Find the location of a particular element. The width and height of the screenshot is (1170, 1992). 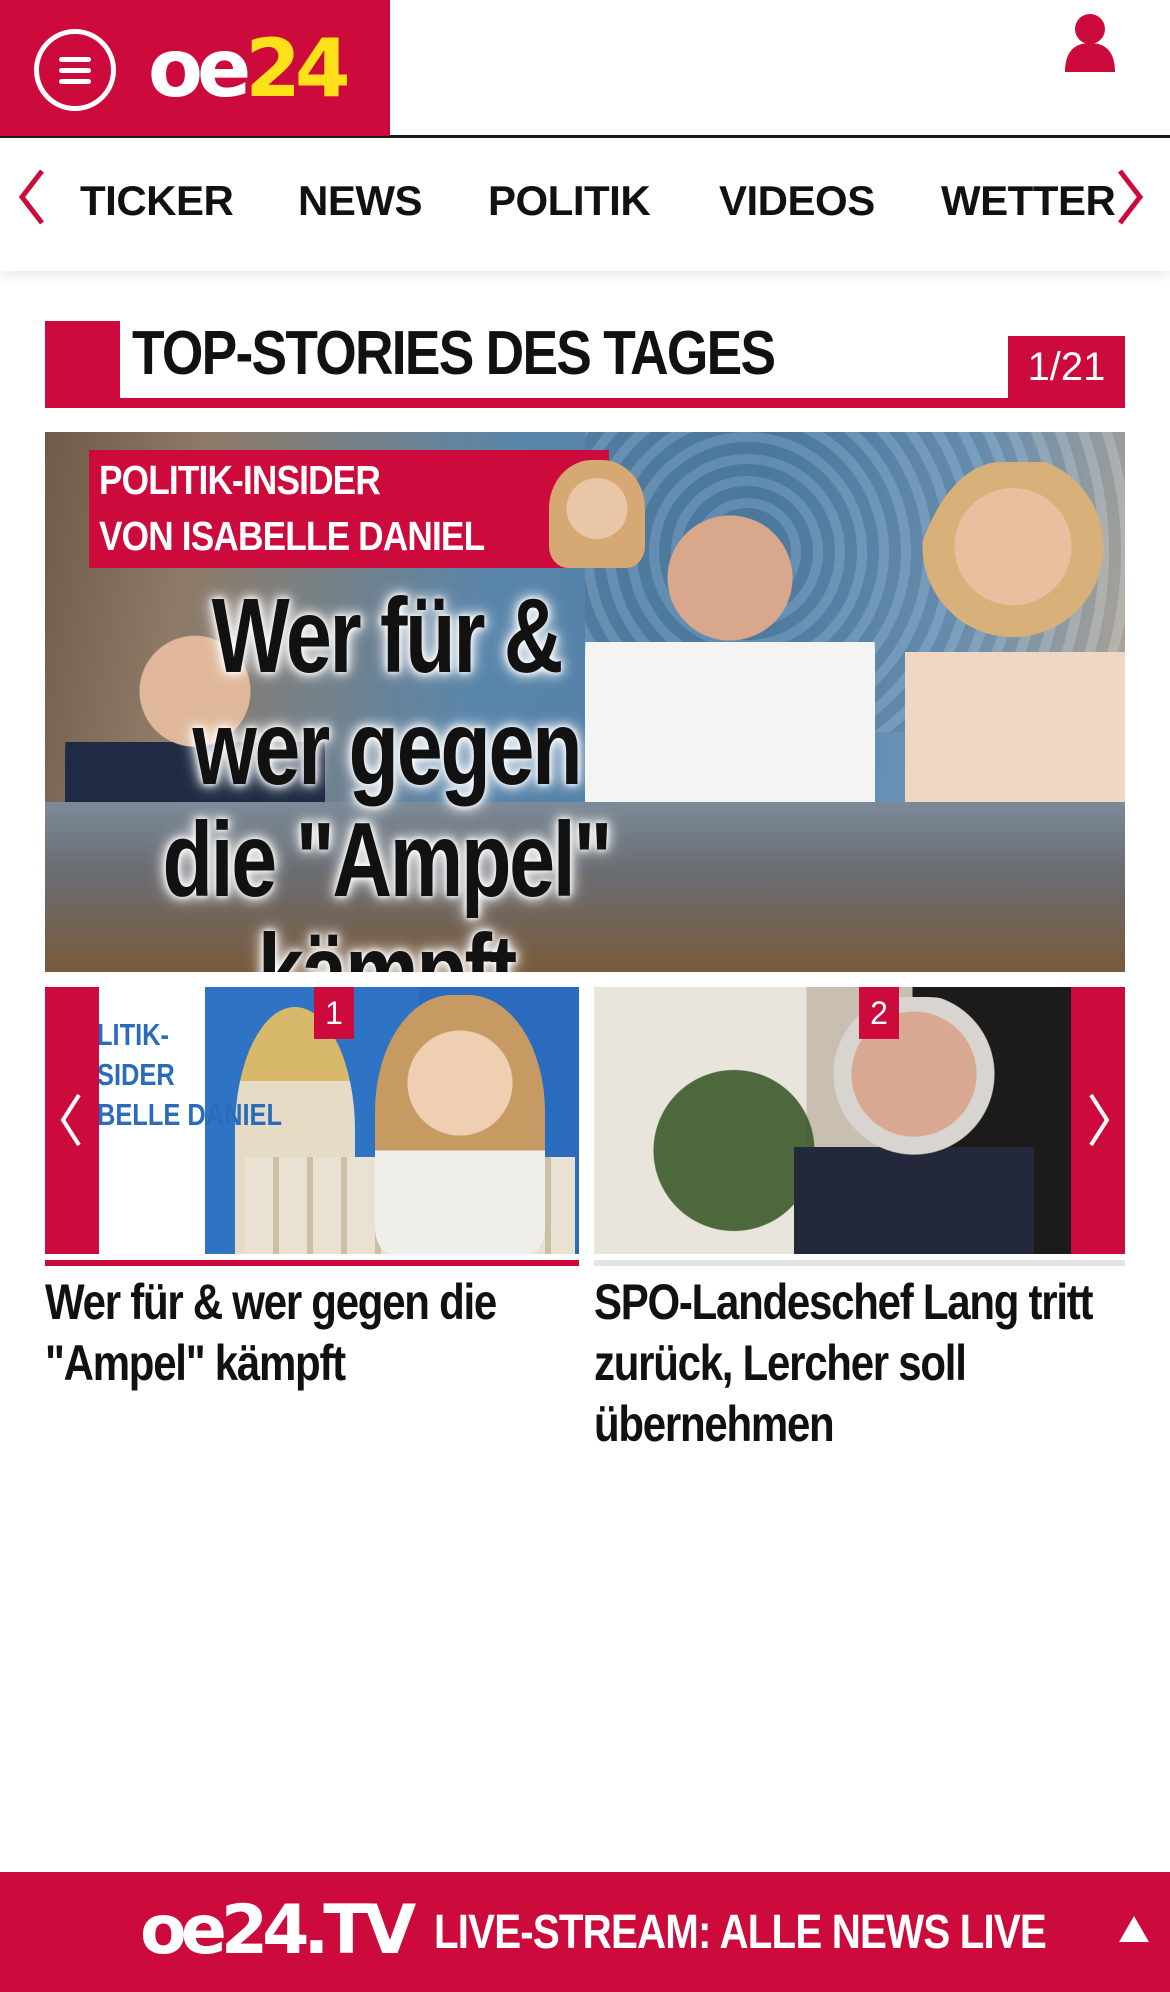

logo-oe: oe is located at coordinates (199, 68).